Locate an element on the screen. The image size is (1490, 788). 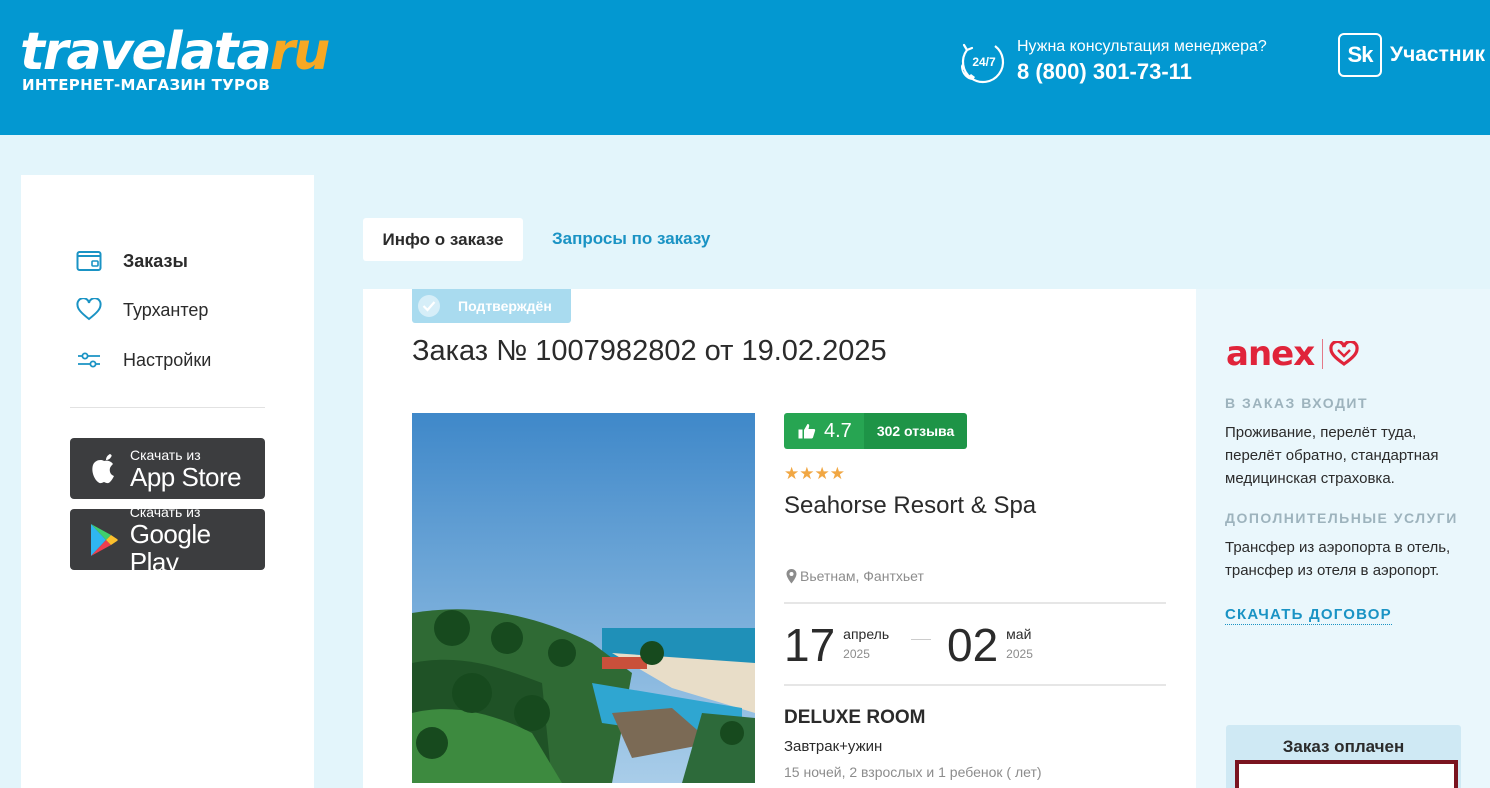
anex-logo: anex is located at coordinates (1292, 354).